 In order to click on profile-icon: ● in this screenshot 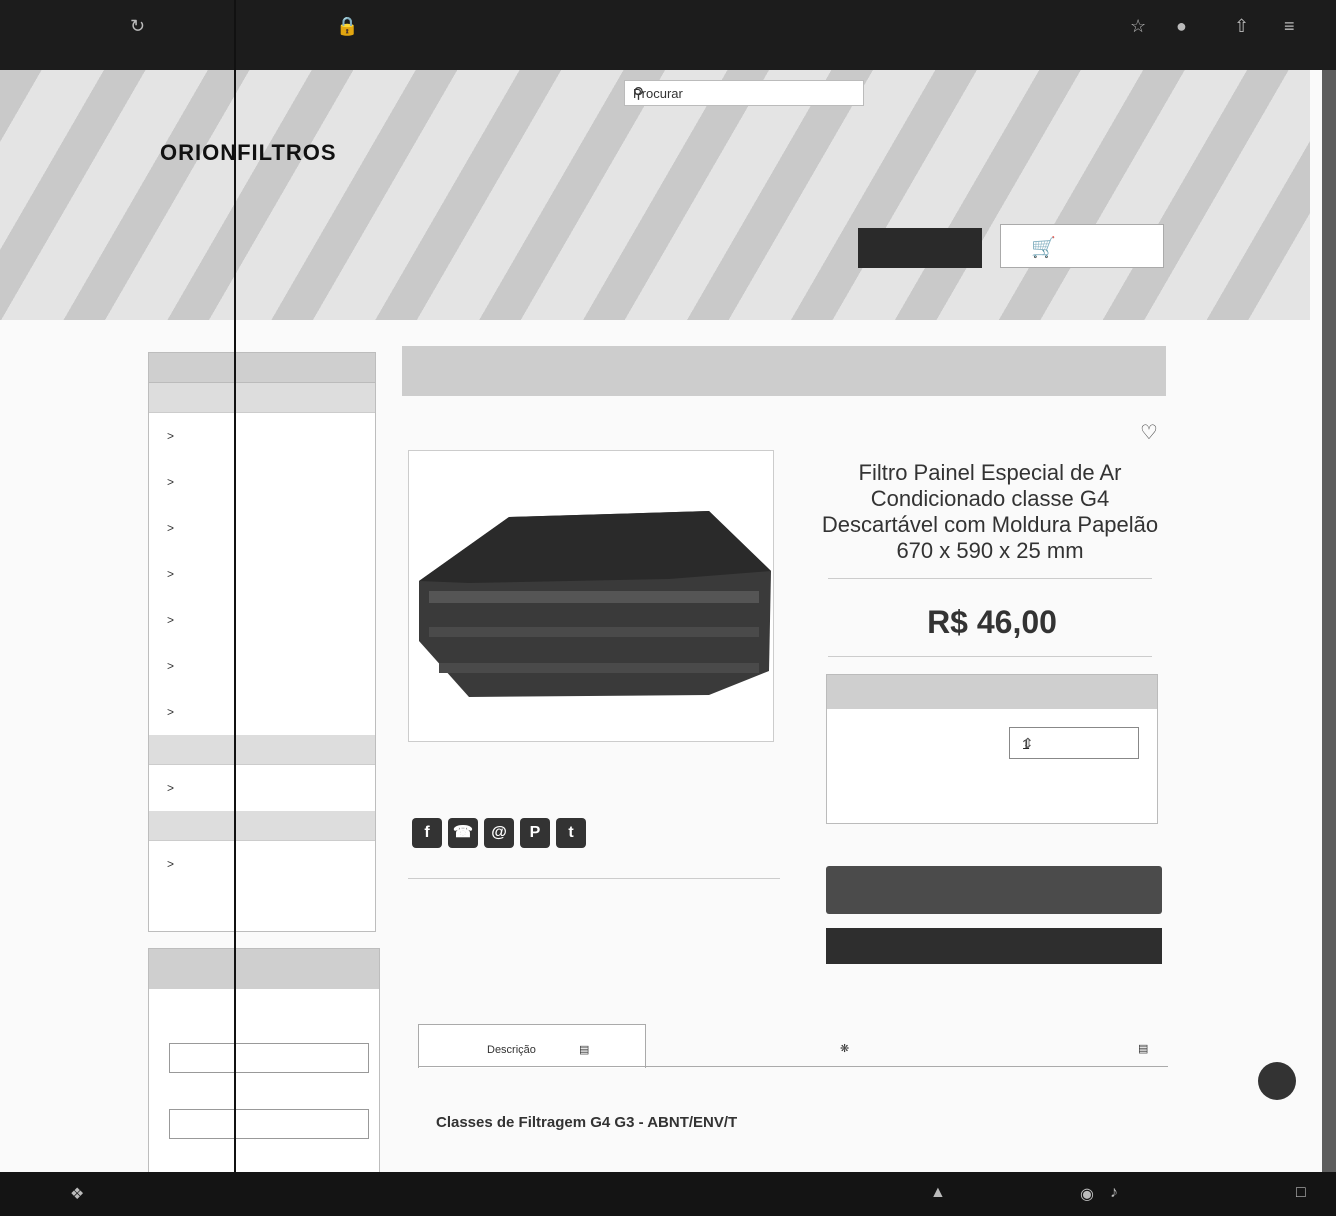, I will do `click(1181, 26)`.